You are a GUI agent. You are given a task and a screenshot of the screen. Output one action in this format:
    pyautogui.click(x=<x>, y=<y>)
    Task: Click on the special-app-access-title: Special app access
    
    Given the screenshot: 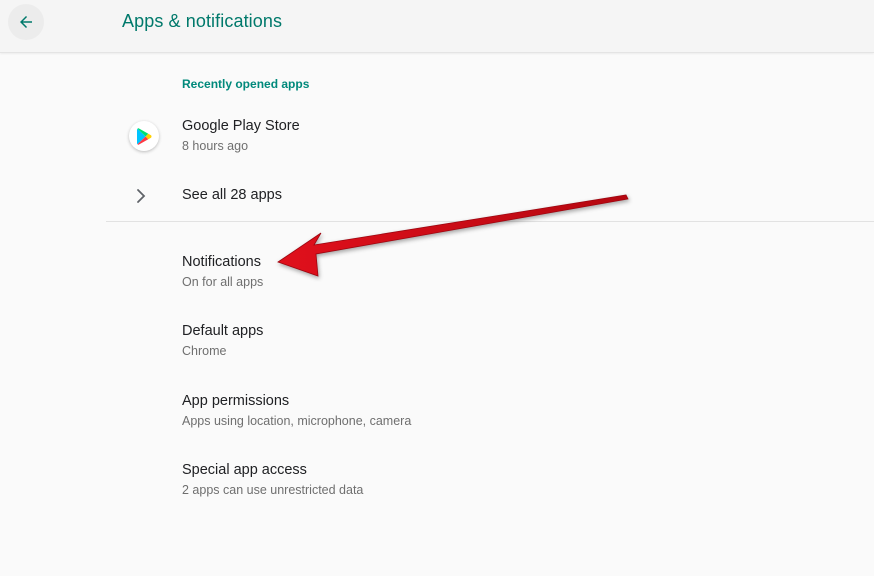 What is the action you would take?
    pyautogui.click(x=244, y=470)
    